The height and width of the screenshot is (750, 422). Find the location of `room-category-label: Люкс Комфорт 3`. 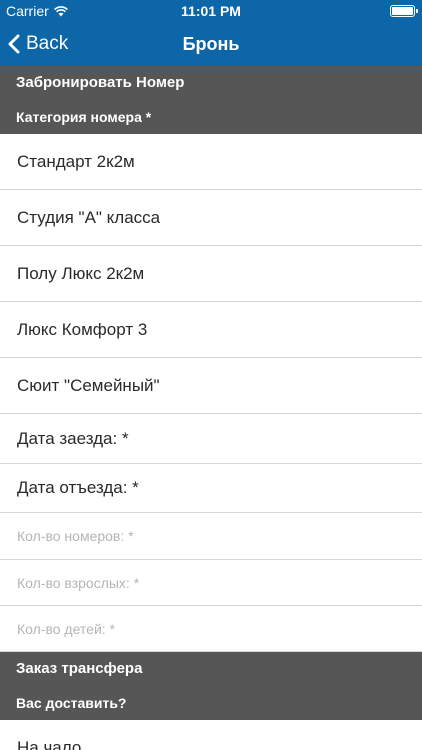

room-category-label: Люкс Комфорт 3 is located at coordinates (82, 329).